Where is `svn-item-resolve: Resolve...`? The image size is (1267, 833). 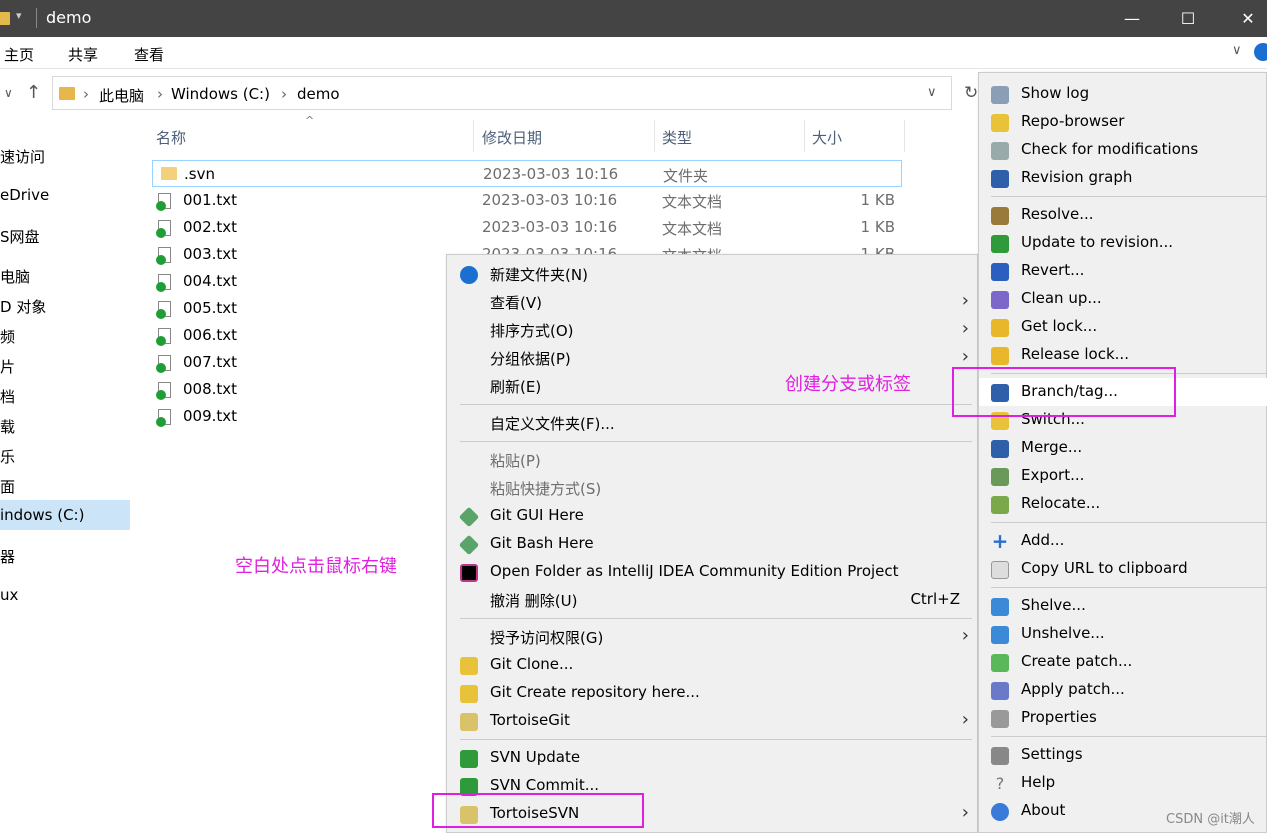
svn-item-resolve: Resolve... is located at coordinates (1123, 215).